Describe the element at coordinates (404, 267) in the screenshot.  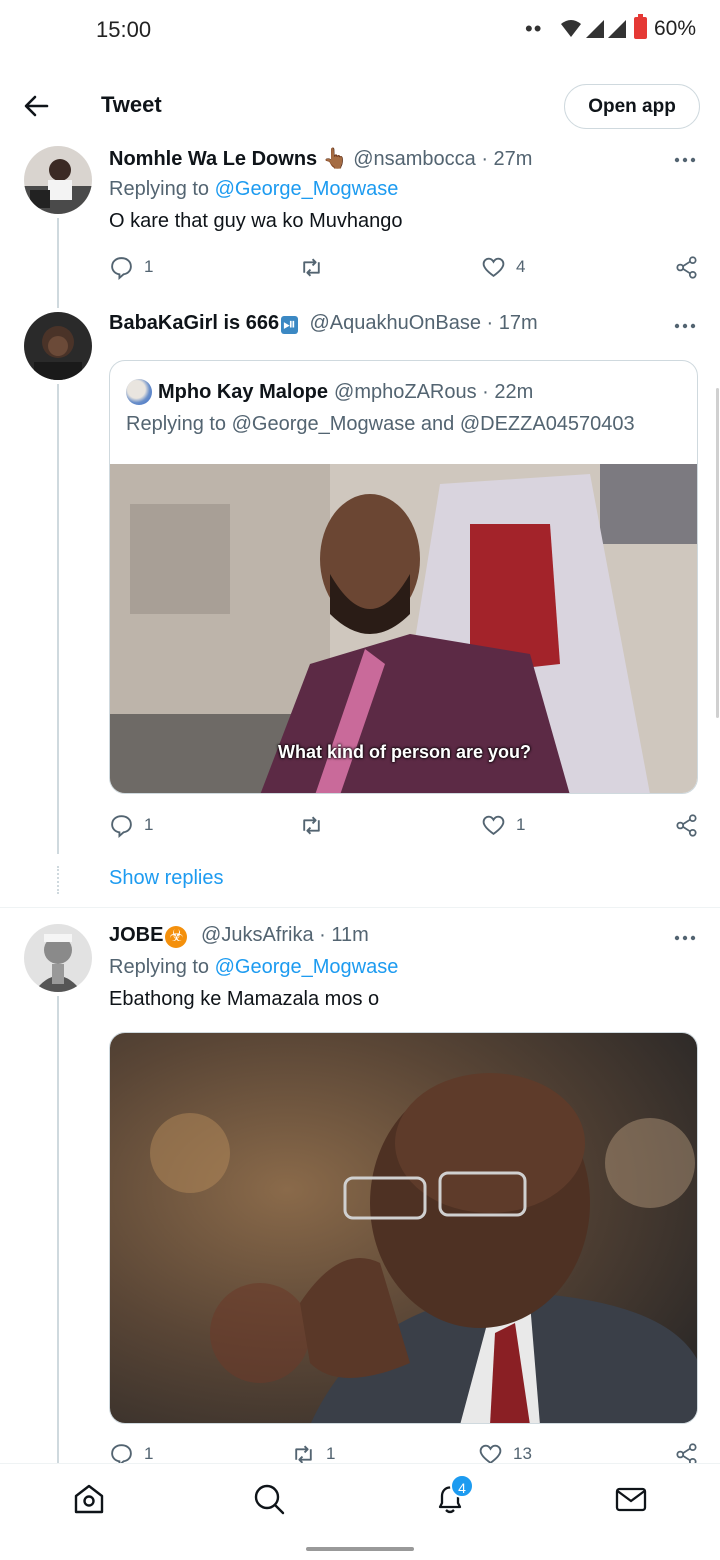
I see `tweet-actions: 1 4` at that location.